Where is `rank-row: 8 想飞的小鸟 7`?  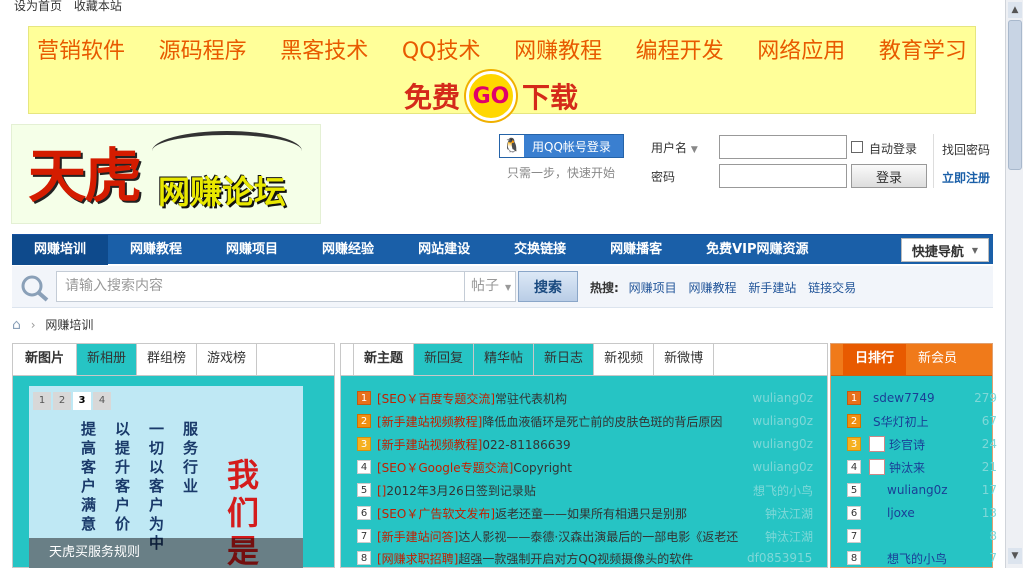 rank-row: 8 想飞的小鸟 7 is located at coordinates (922, 558).